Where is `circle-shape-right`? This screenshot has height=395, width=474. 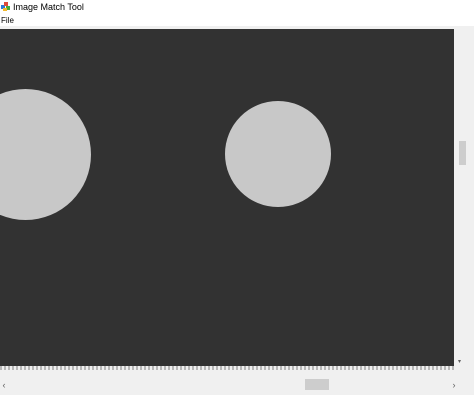
circle-shape-right is located at coordinates (278, 154).